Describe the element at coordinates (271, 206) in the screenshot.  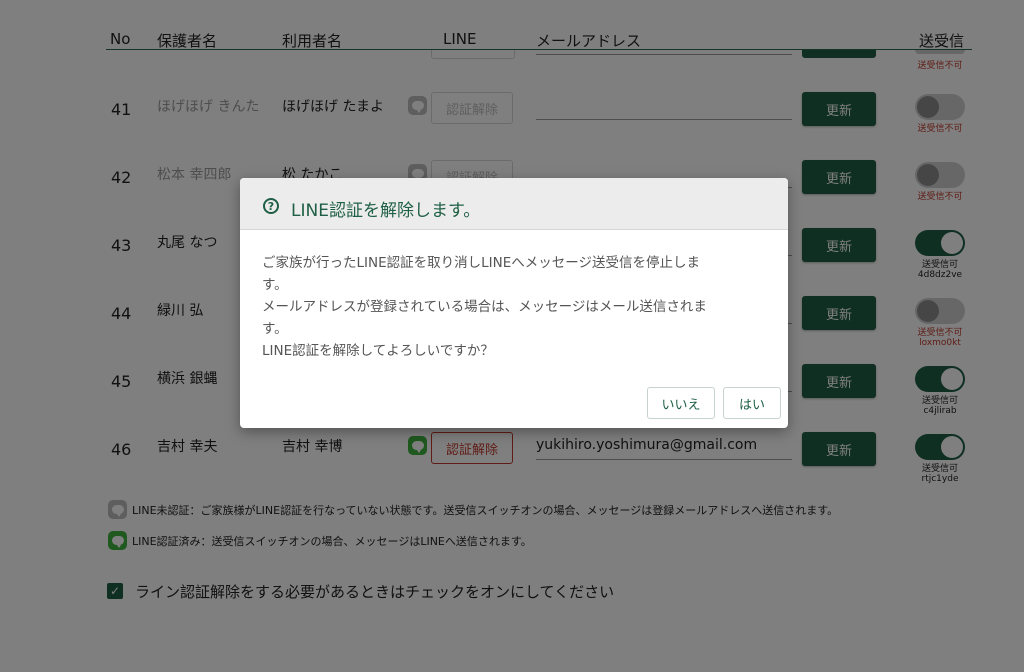
I see `question-circle-icon: ?` at that location.